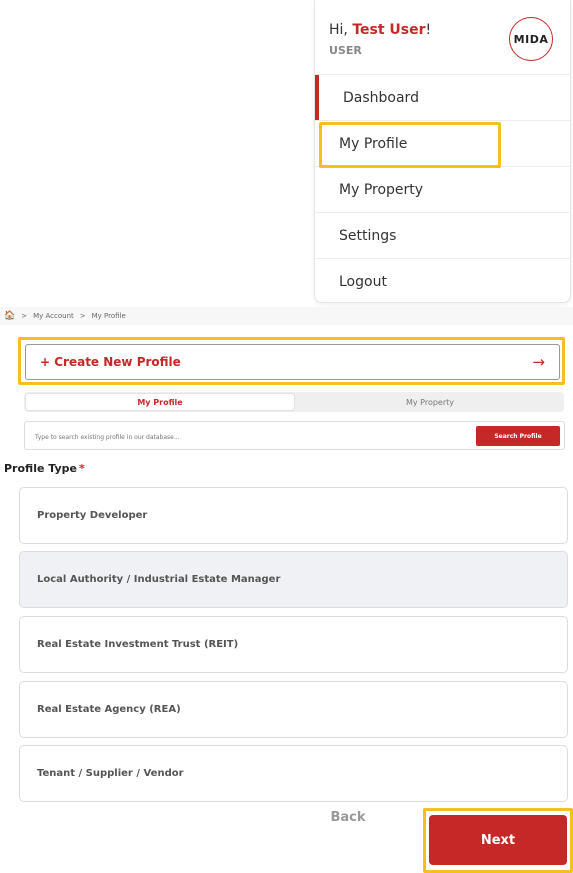  What do you see at coordinates (293, 644) in the screenshot?
I see `option-reit: Real Estate Investment Trust (REIT)` at bounding box center [293, 644].